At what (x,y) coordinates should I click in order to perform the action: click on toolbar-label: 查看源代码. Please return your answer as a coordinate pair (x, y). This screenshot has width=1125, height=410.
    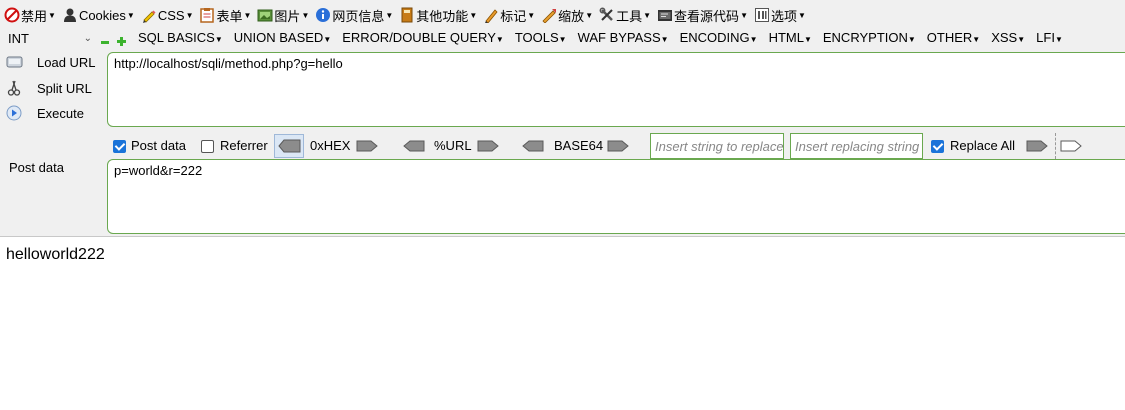
    Looking at the image, I should click on (707, 16).